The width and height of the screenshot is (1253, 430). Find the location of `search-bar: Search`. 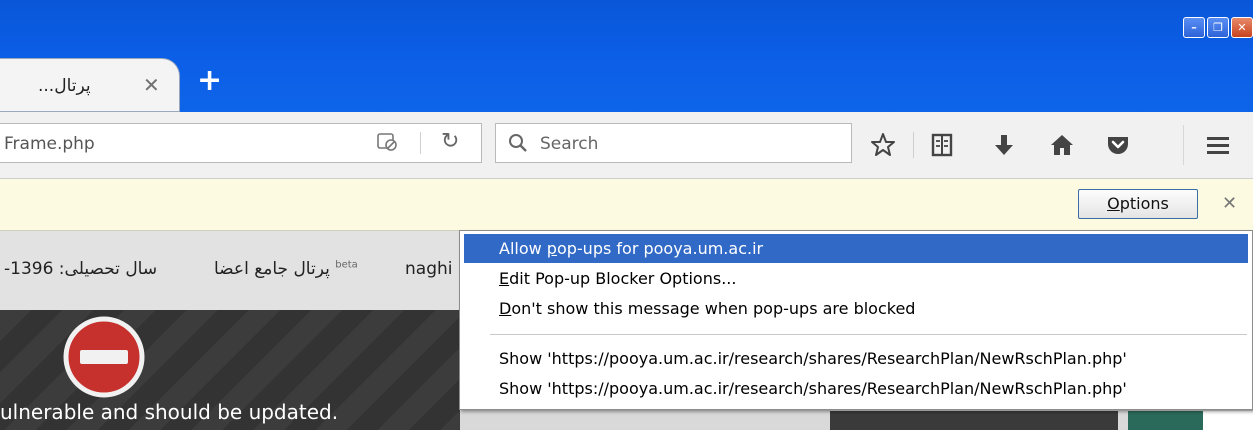

search-bar: Search is located at coordinates (673, 143).